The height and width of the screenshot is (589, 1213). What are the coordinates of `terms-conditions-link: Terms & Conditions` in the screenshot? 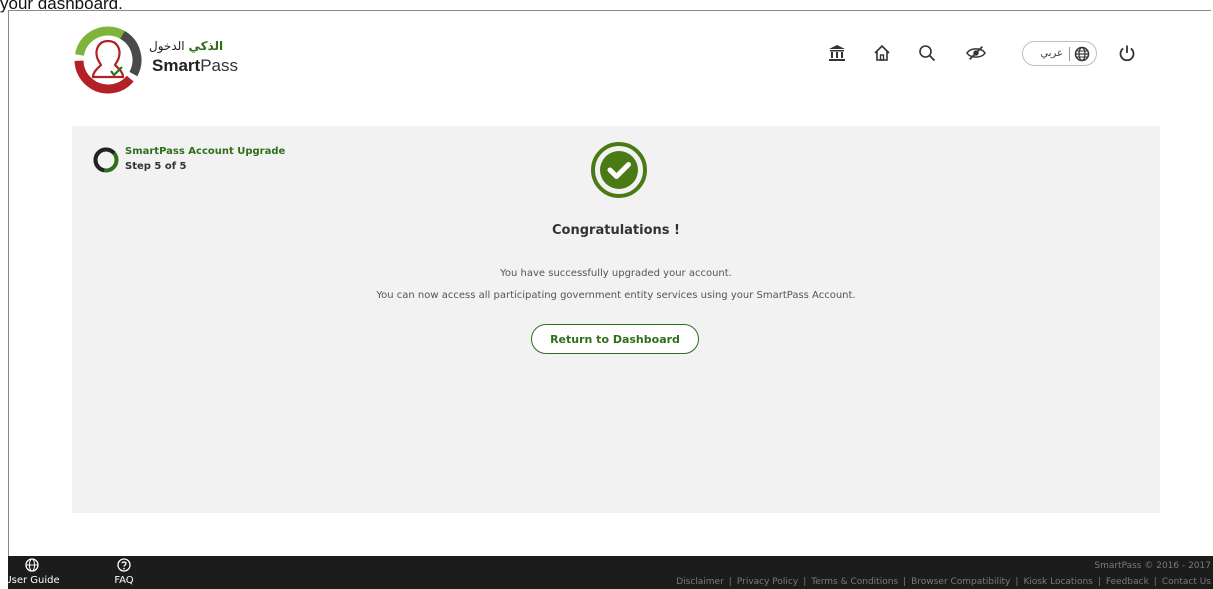 It's located at (854, 582).